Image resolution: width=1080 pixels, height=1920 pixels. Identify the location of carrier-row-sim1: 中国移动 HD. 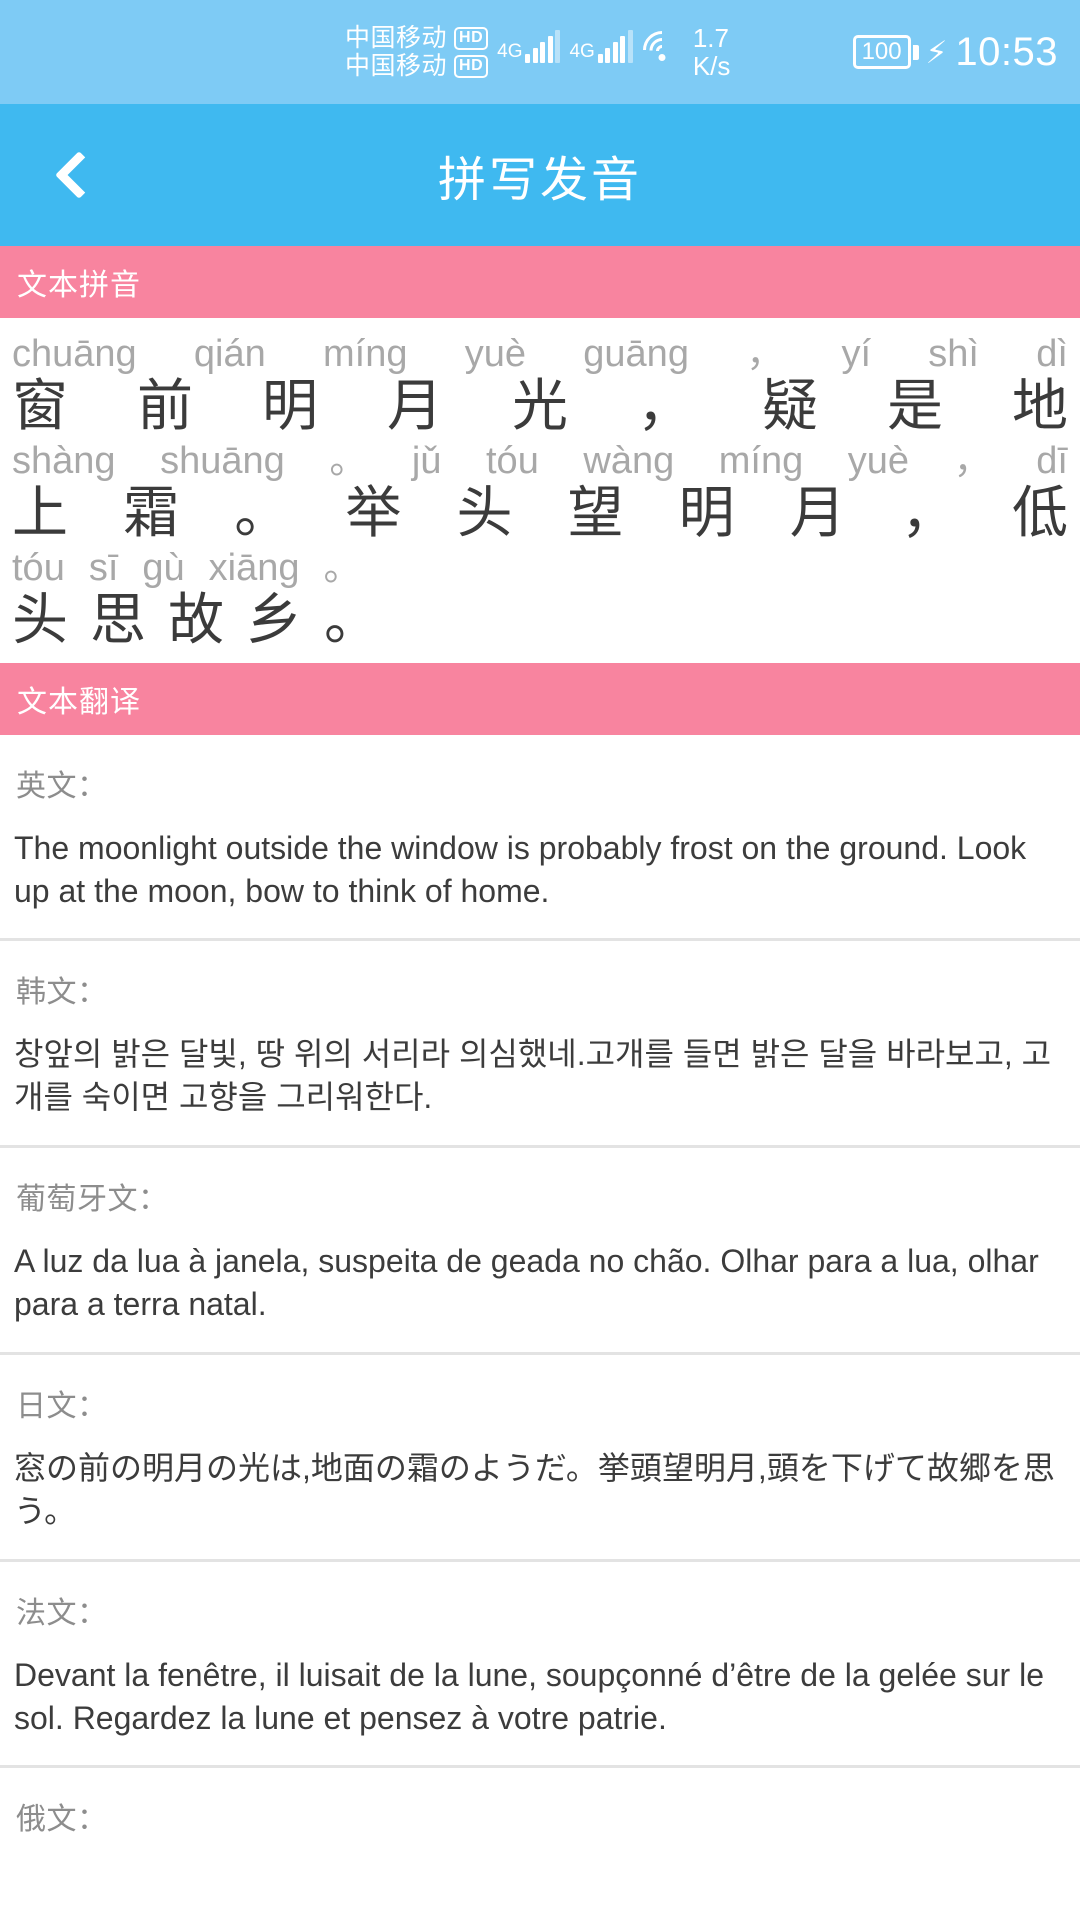
(417, 37).